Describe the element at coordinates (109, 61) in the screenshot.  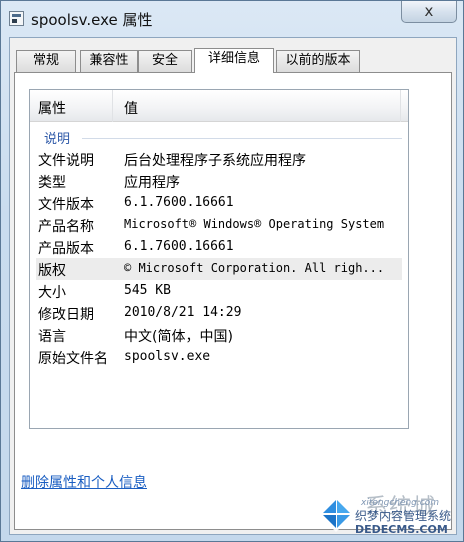
I see `tab-compatibility: 兼容性` at that location.